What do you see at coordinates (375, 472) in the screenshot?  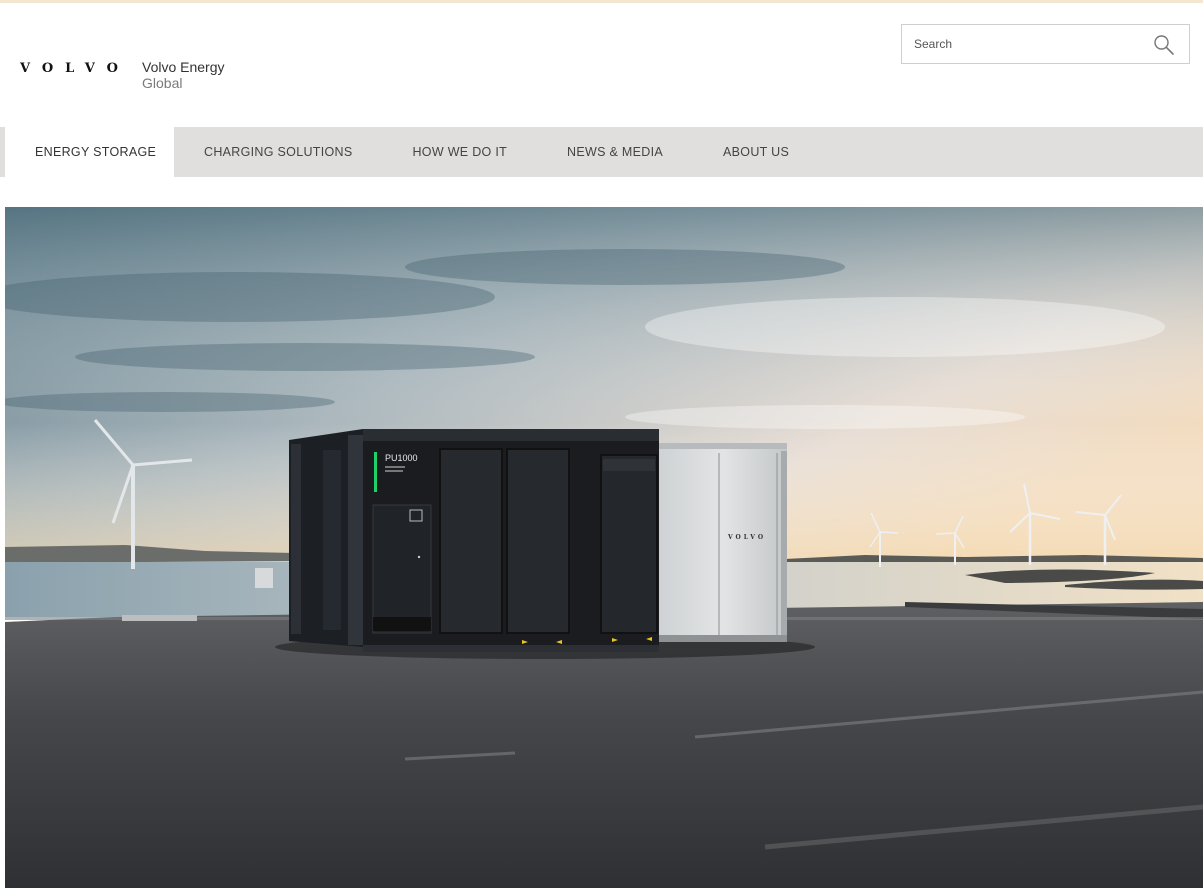 I see `status-led` at bounding box center [375, 472].